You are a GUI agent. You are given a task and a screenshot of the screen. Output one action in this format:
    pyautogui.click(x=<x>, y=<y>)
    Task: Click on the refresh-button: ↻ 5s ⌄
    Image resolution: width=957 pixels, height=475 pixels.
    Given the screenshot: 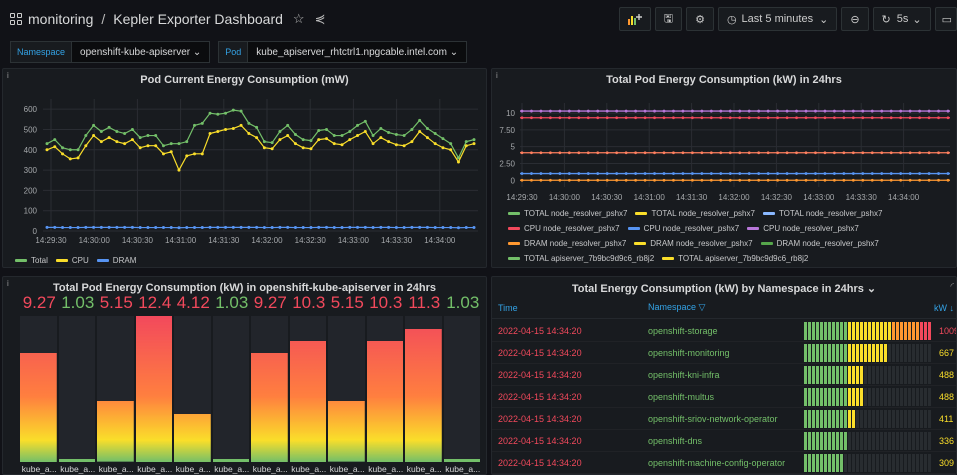 What is the action you would take?
    pyautogui.click(x=901, y=19)
    